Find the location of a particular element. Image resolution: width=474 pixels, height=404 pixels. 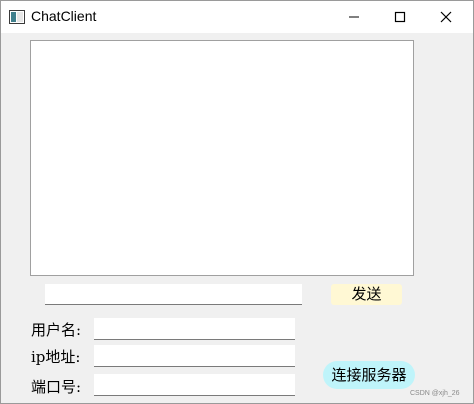

watermark: CSDN @xjh_26 is located at coordinates (435, 393).